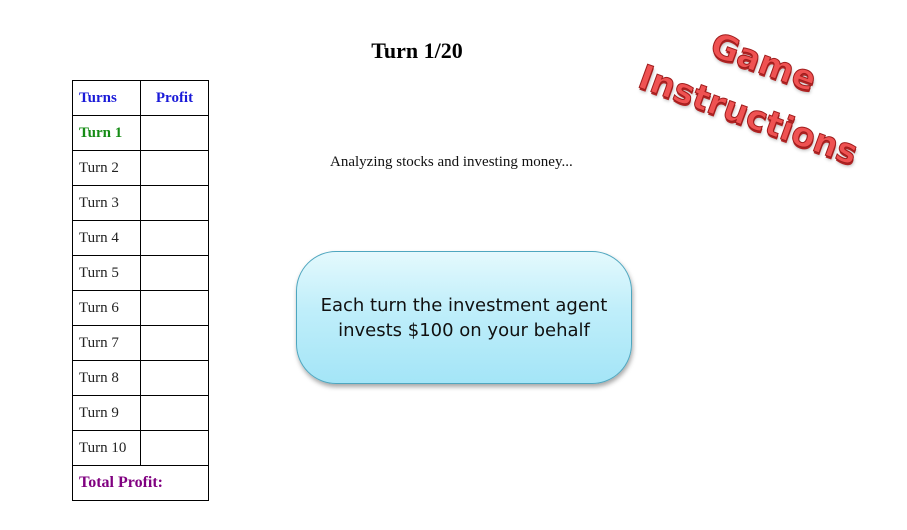  I want to click on table-row: Turn 10, so click(140, 448).